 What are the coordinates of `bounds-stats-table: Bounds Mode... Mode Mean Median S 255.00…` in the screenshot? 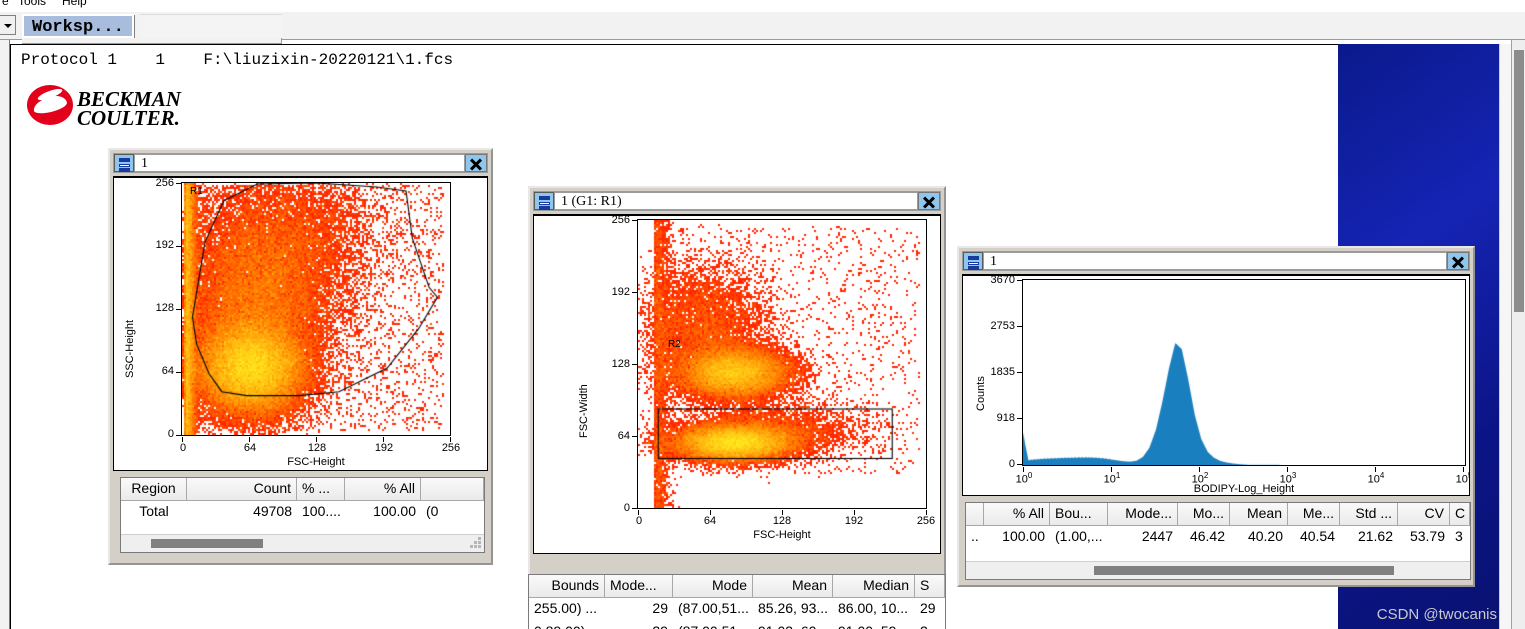 It's located at (737, 601).